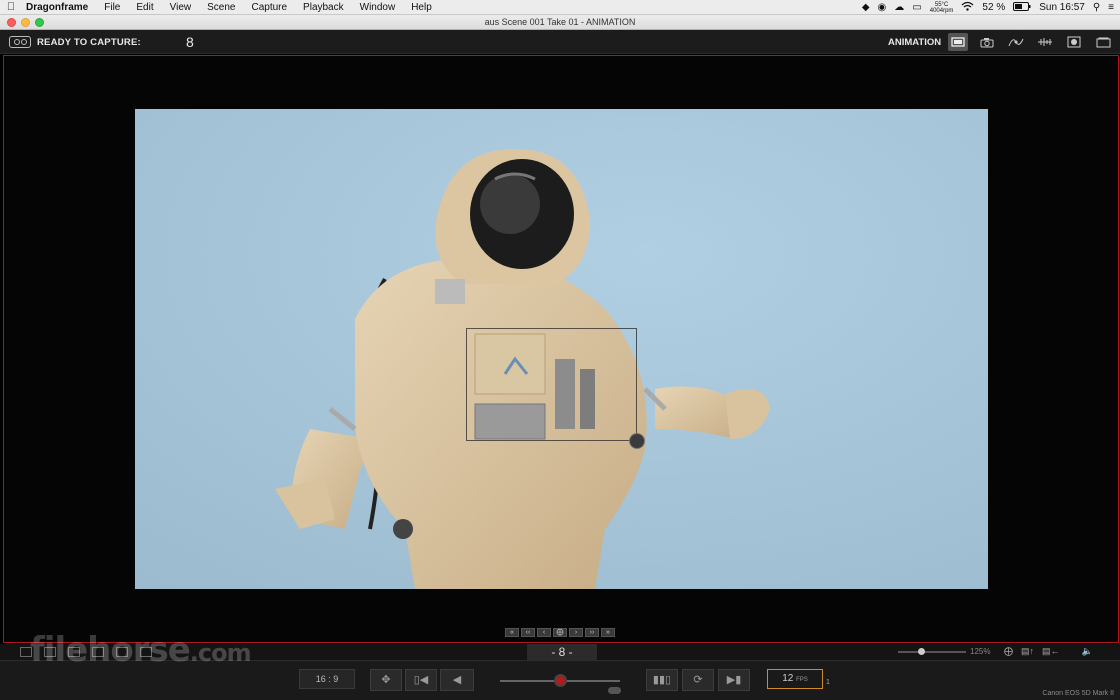 The height and width of the screenshot is (700, 1120). Describe the element at coordinates (1016, 42) in the screenshot. I see `graph-icon` at that location.